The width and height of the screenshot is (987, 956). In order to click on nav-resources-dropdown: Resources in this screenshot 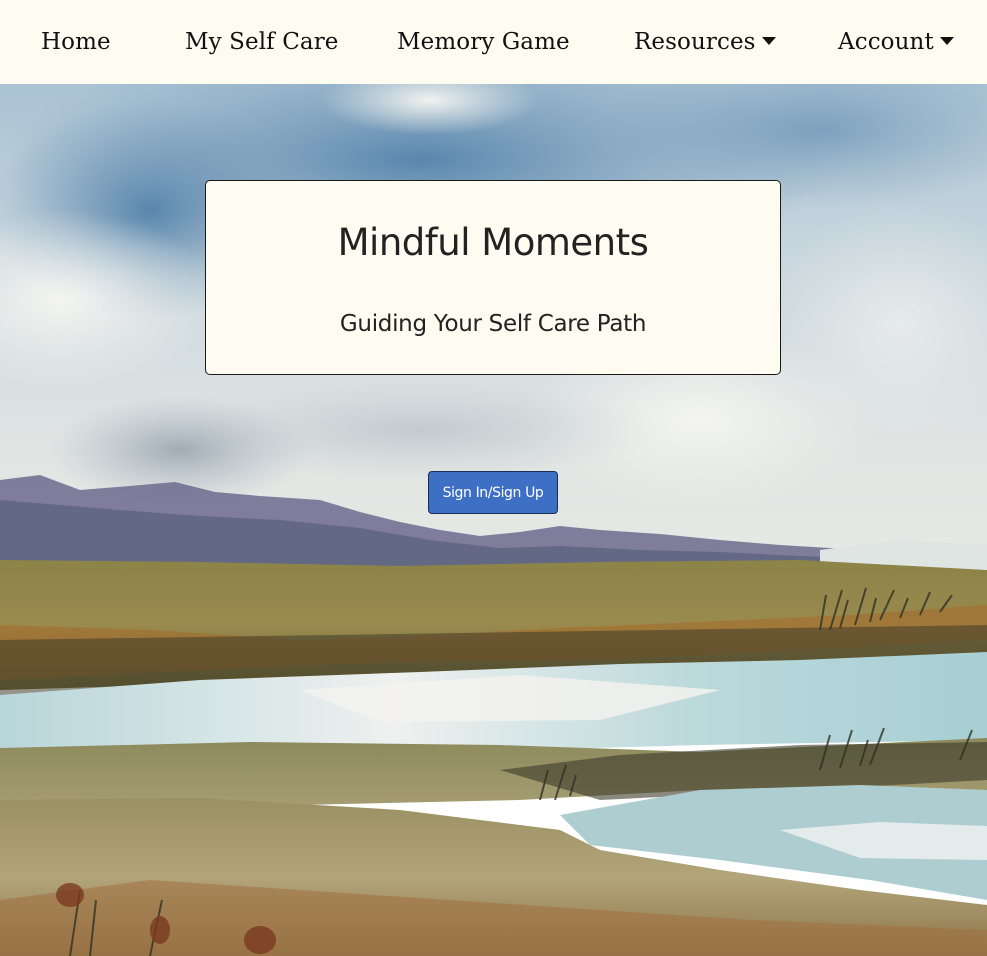, I will do `click(705, 42)`.